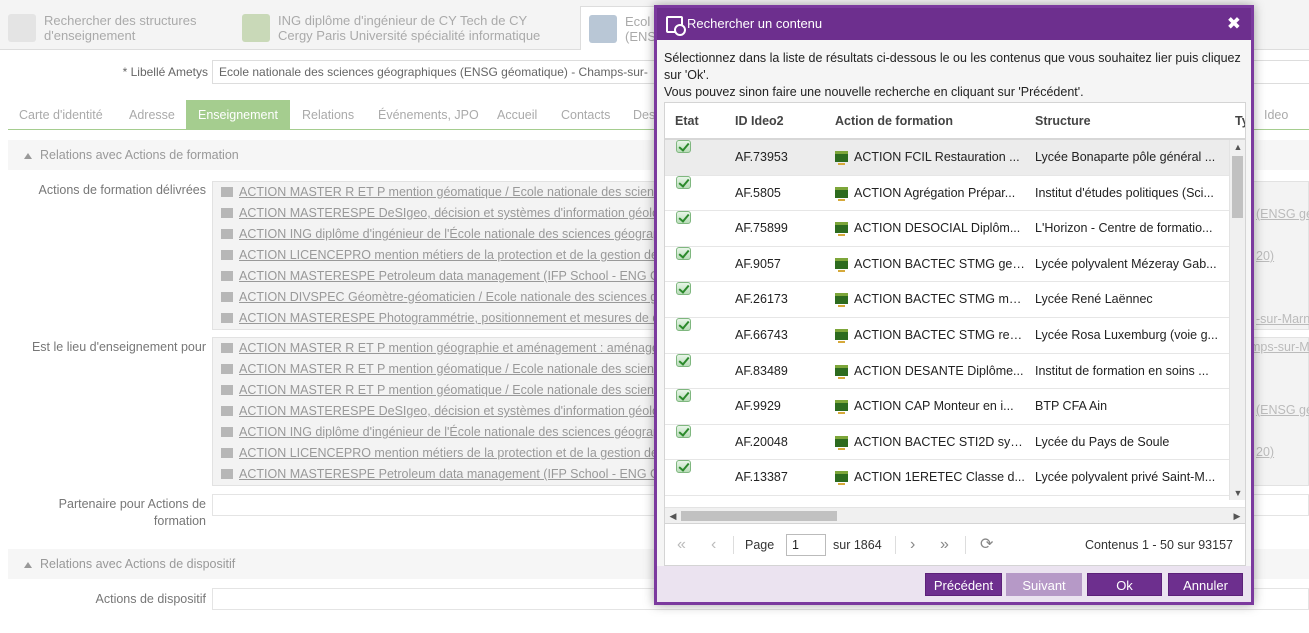 This screenshot has height=633, width=1309. I want to click on next-button: Suivant, so click(1044, 584).